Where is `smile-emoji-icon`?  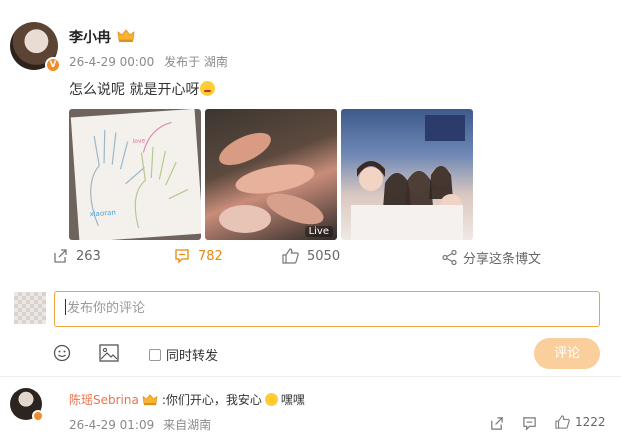 smile-emoji-icon is located at coordinates (208, 88).